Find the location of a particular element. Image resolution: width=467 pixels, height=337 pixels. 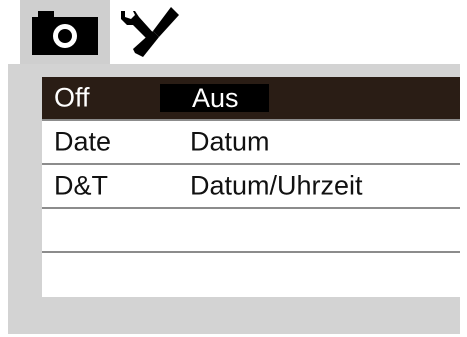

menu-item-date-time: D&T Datum/Uhrzeit is located at coordinates (251, 187).